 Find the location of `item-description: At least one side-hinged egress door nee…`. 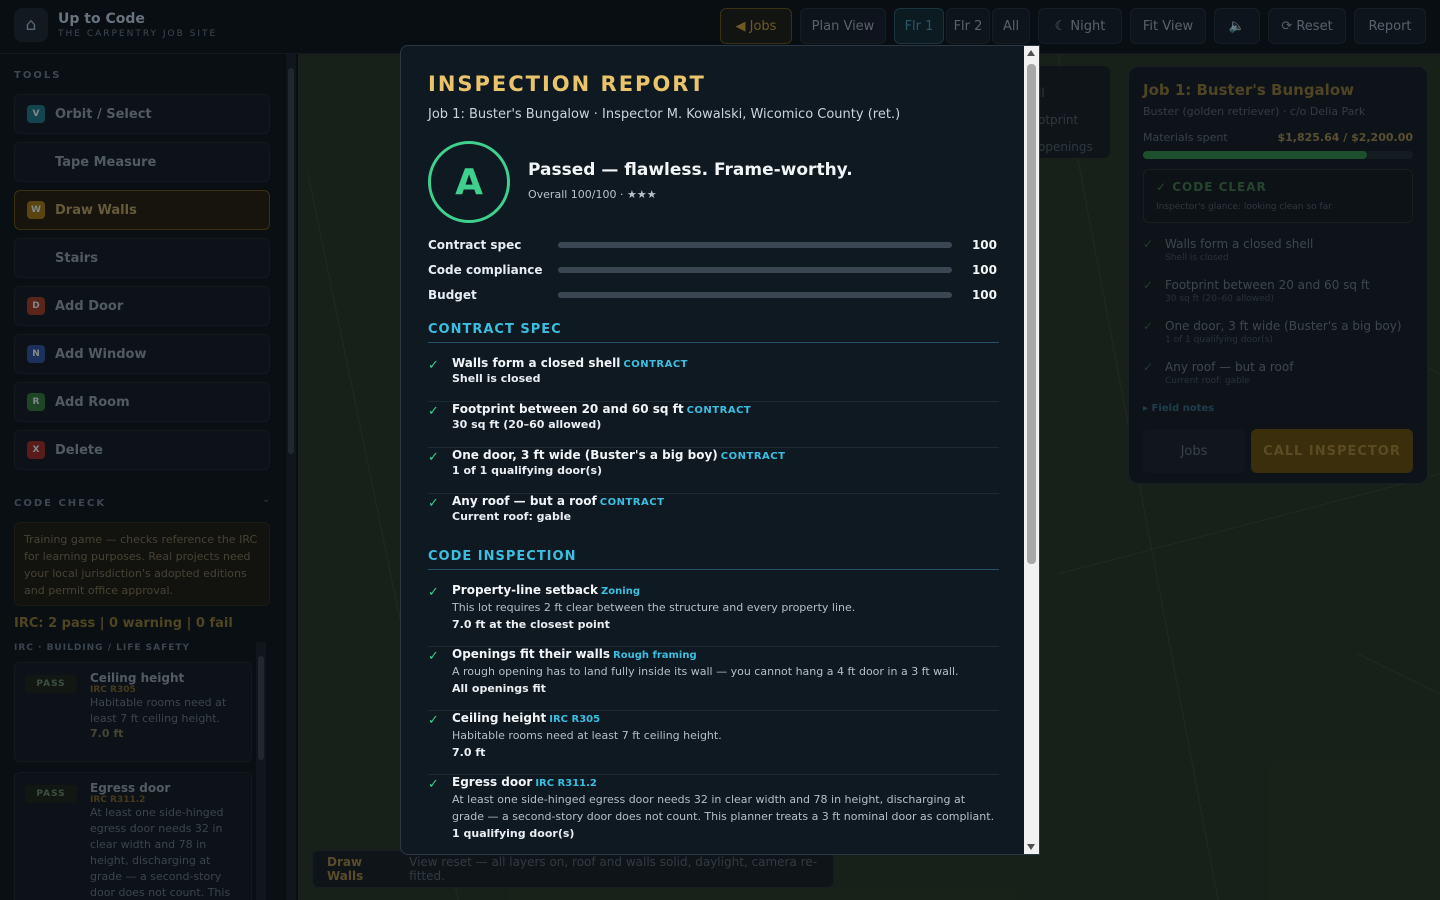

item-description: At least one side-hinged egress door nee… is located at coordinates (723, 808).